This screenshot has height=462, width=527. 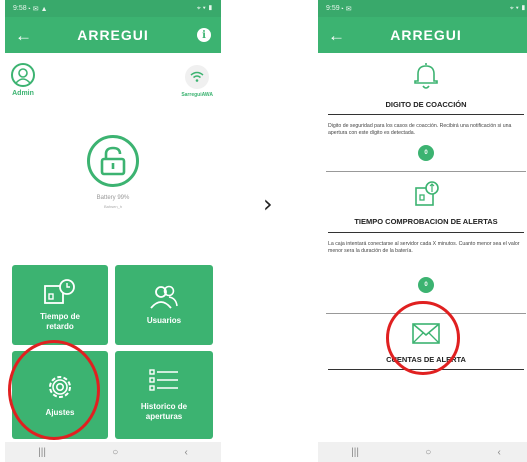 What do you see at coordinates (60, 387) in the screenshot?
I see `settings-gear-icon` at bounding box center [60, 387].